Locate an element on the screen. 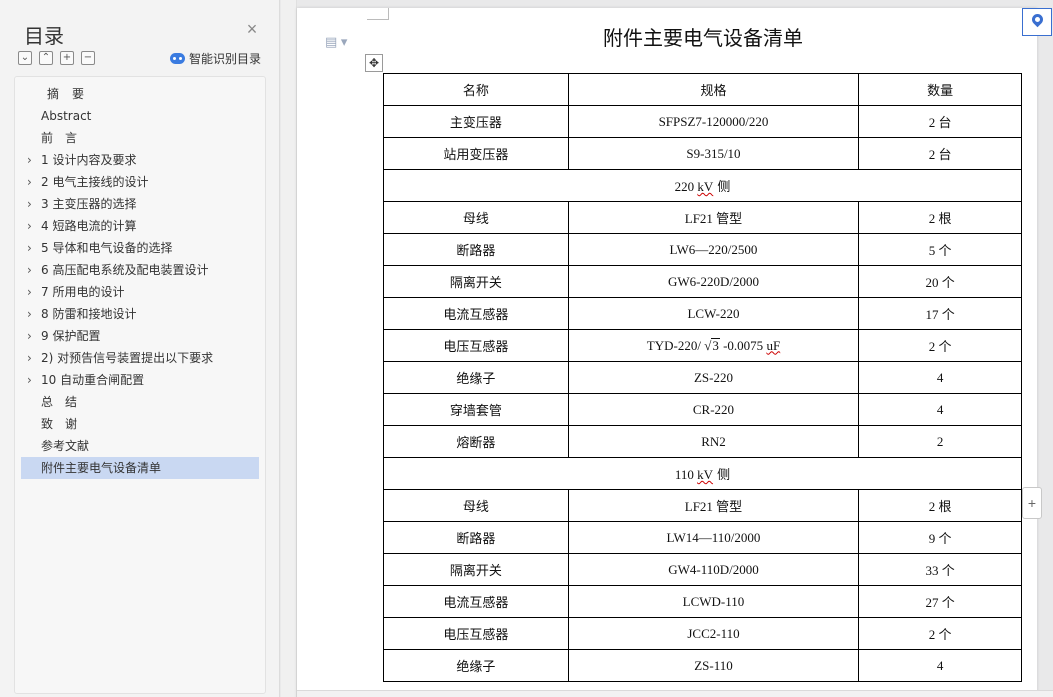 This screenshot has width=1053, height=697. name-cell: 电流互感器 is located at coordinates (476, 313).